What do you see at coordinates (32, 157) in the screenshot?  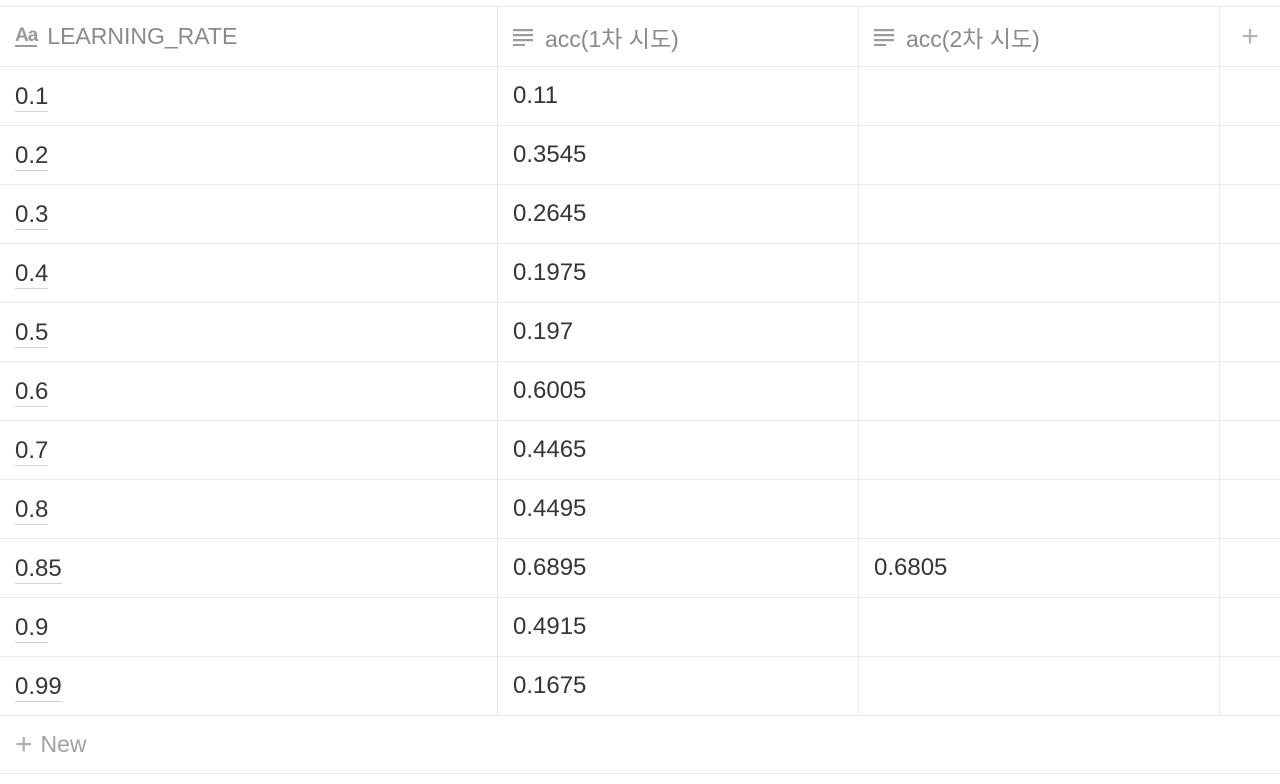 I see `learning-rate-value: 0.2` at bounding box center [32, 157].